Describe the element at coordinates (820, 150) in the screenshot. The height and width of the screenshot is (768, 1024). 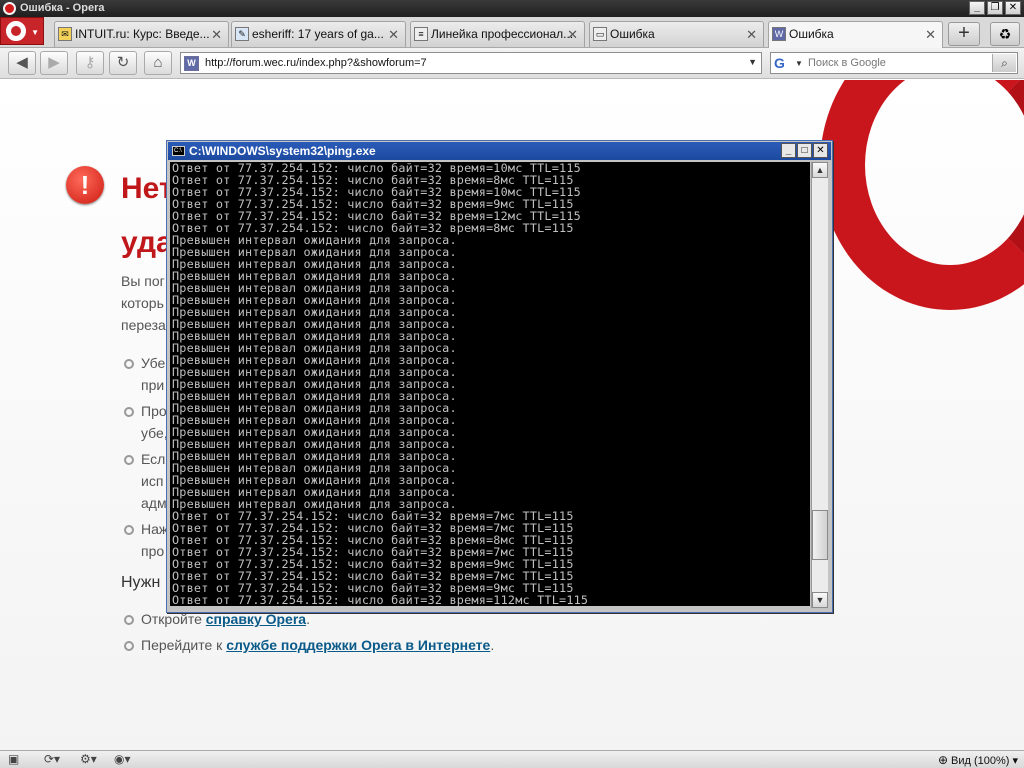
I see `console-close-button: ✕` at that location.